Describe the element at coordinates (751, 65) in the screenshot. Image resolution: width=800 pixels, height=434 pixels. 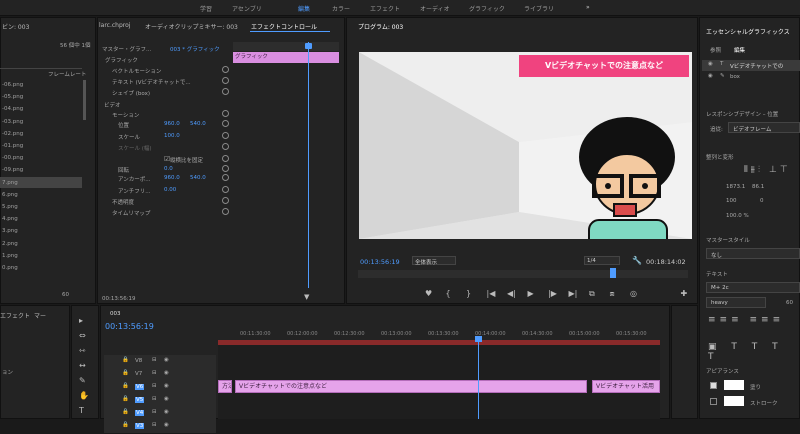
I see `layer-text: Vビデオチャットでの ◉ T` at that location.